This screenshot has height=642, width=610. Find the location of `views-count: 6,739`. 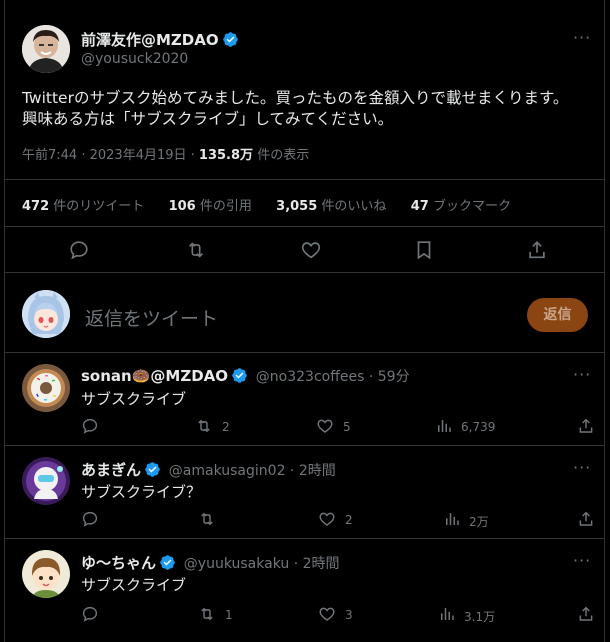

views-count: 6,739 is located at coordinates (478, 427).